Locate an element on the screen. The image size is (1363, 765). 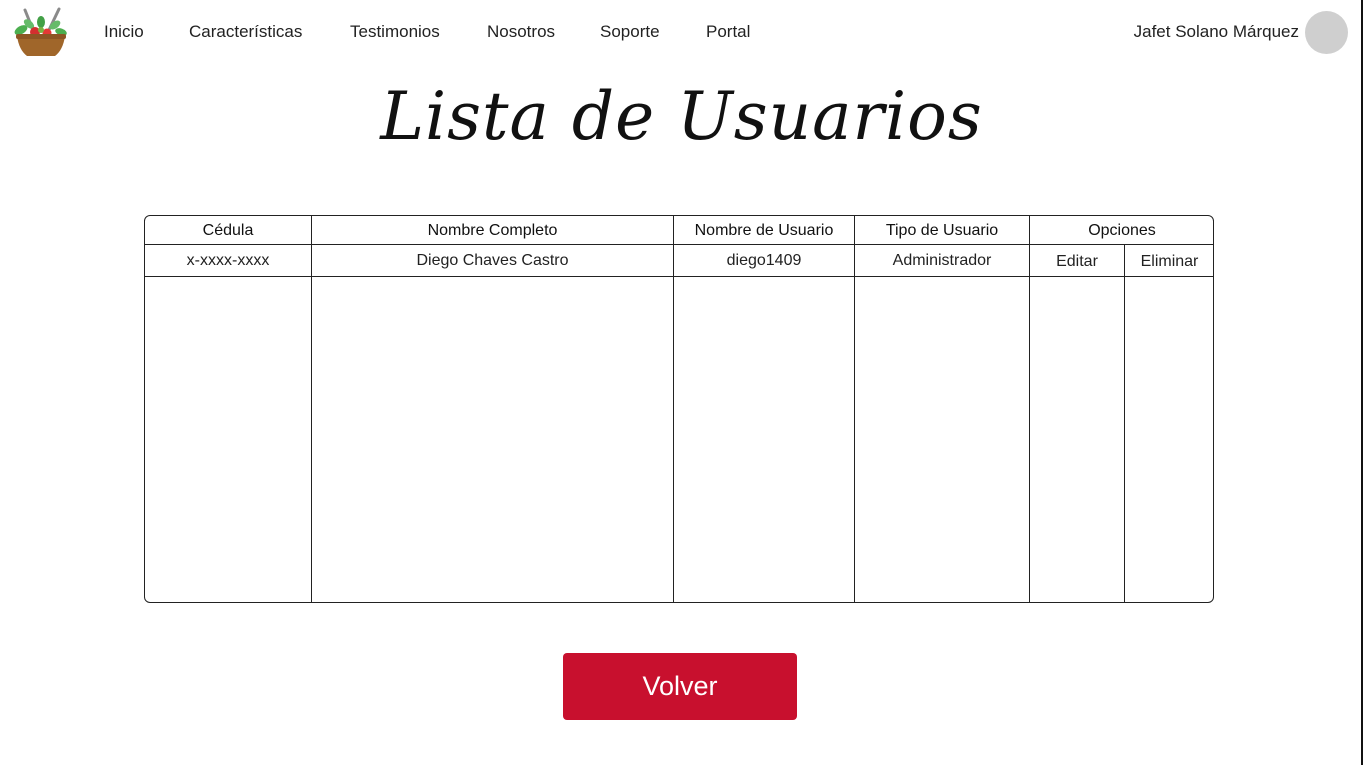
cell-cedula: x-xxxx-xxxx is located at coordinates (228, 260).